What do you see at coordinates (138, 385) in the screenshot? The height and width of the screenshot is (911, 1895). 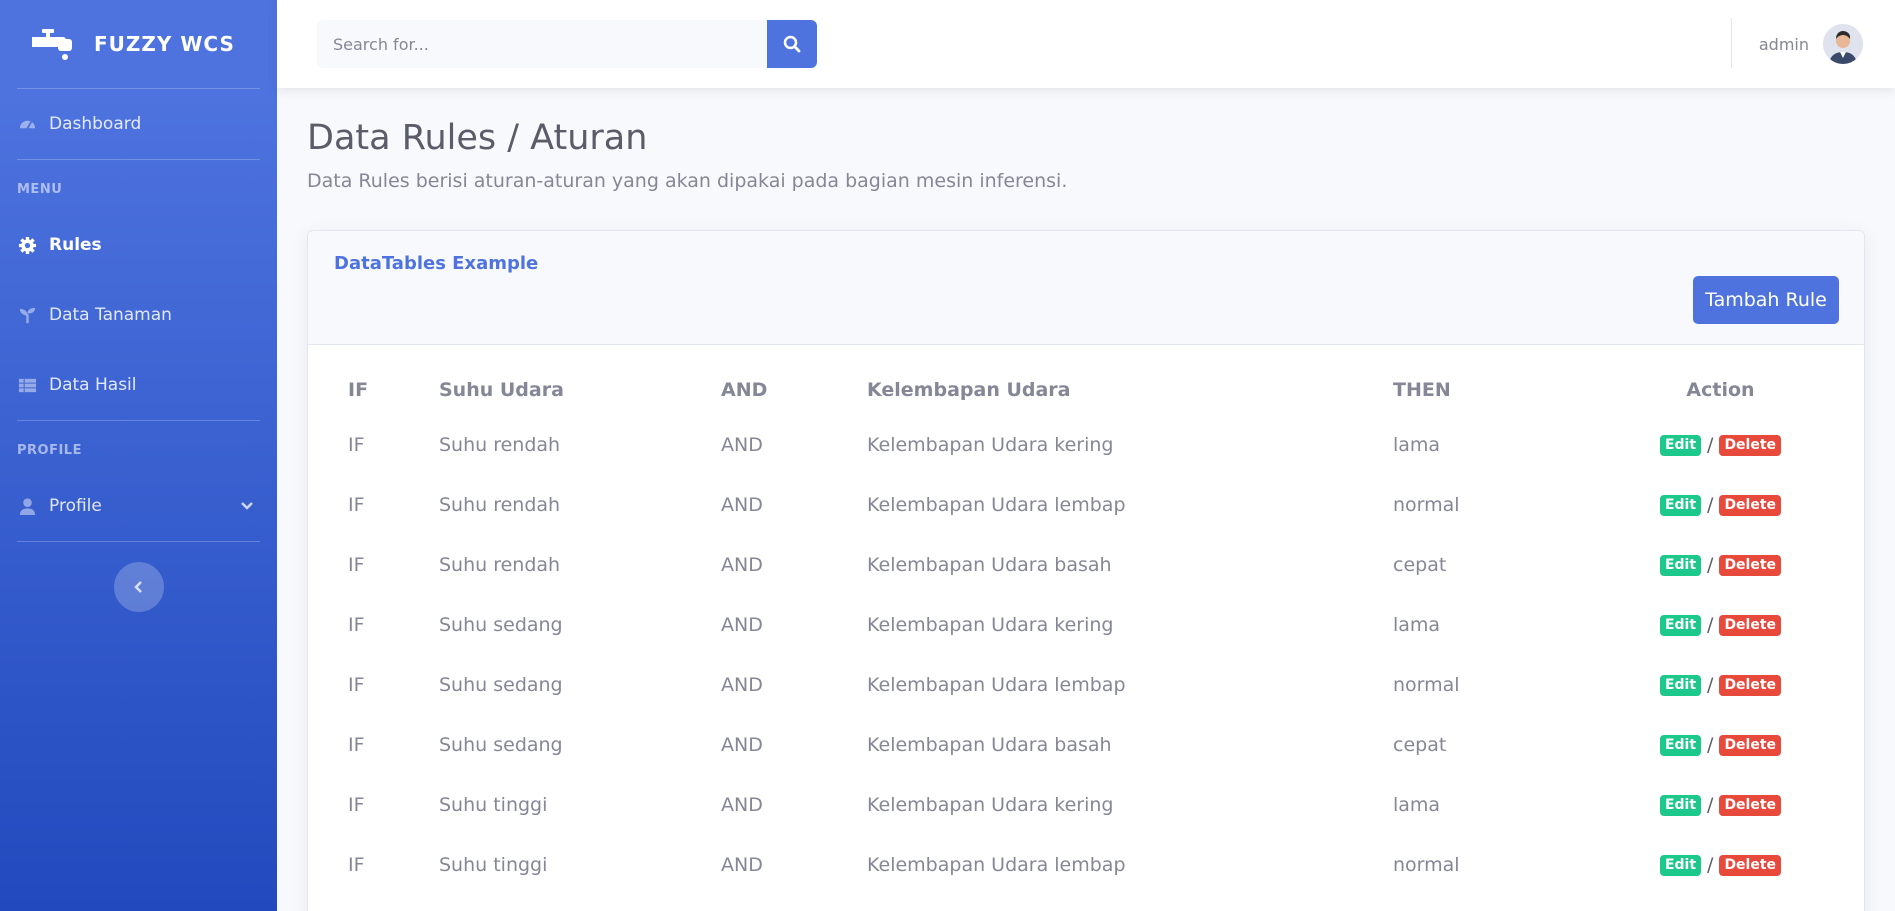 I see `sidebar-item-data-hasil: Data Hasil` at bounding box center [138, 385].